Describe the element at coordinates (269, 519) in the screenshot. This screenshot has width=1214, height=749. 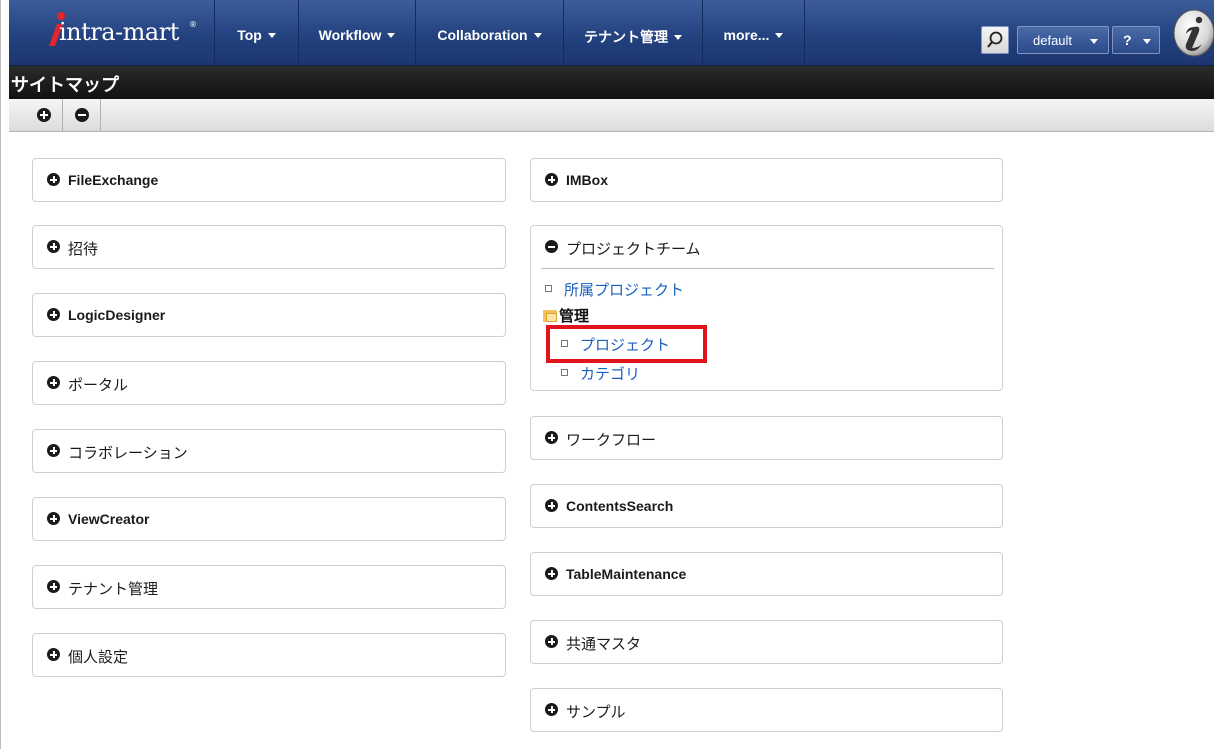
I see `panel-viewcreator: ViewCreator` at that location.